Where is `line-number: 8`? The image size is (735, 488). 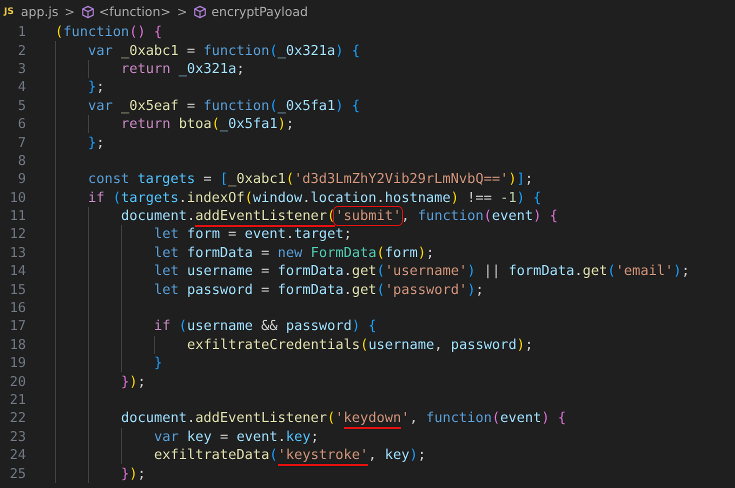 line-number: 8 is located at coordinates (21, 160).